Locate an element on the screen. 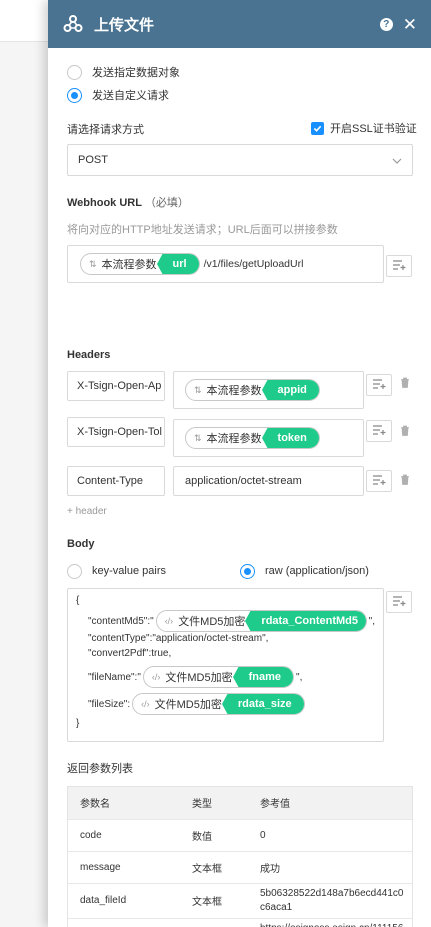  json-key: "fileName":" is located at coordinates (114, 677).